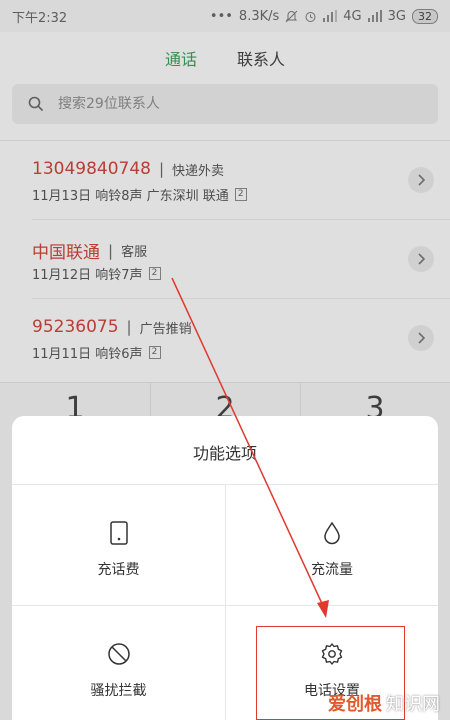 This screenshot has height=720, width=450. What do you see at coordinates (118, 691) in the screenshot?
I see `option-label: 骚扰拦截` at bounding box center [118, 691].